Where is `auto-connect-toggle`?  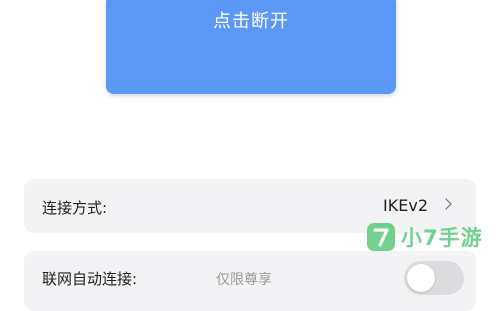 auto-connect-toggle is located at coordinates (434, 278).